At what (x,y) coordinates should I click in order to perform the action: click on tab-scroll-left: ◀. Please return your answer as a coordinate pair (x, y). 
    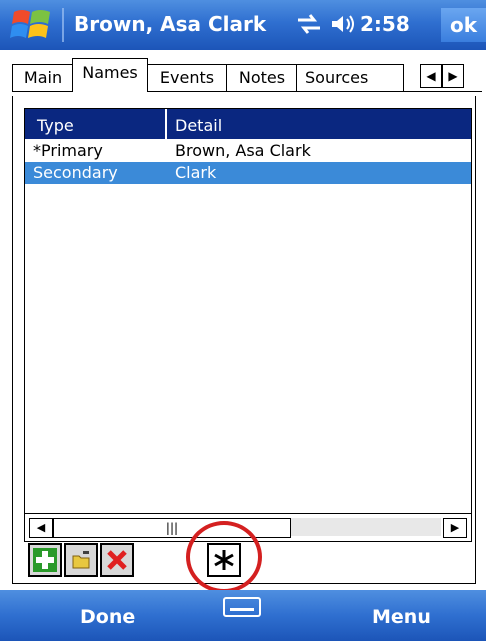
    Looking at the image, I should click on (431, 76).